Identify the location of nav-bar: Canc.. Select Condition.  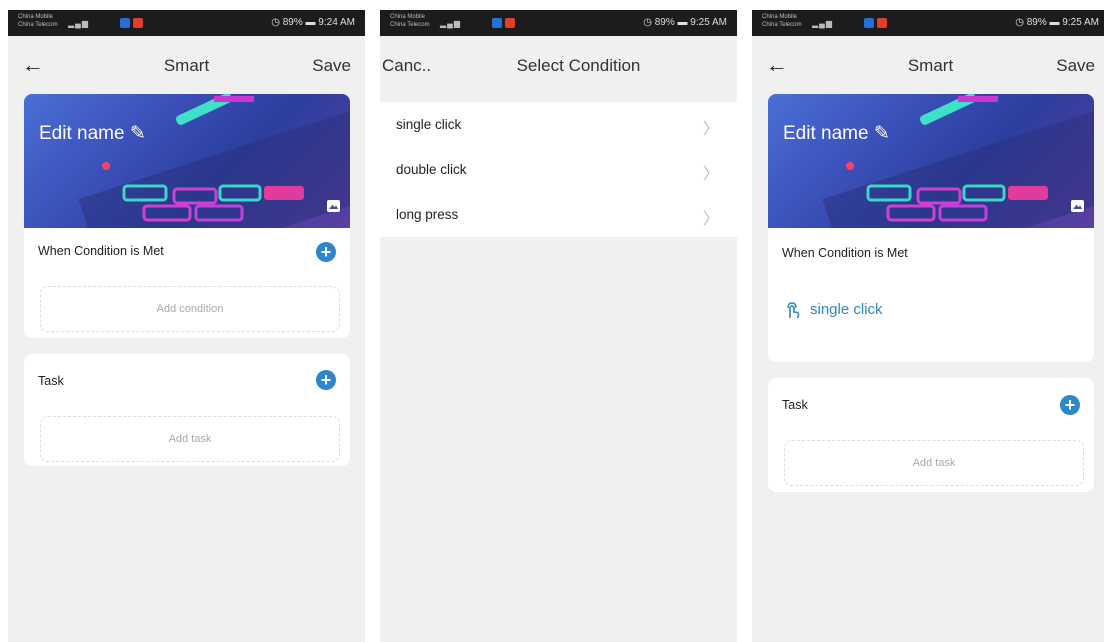
(558, 65).